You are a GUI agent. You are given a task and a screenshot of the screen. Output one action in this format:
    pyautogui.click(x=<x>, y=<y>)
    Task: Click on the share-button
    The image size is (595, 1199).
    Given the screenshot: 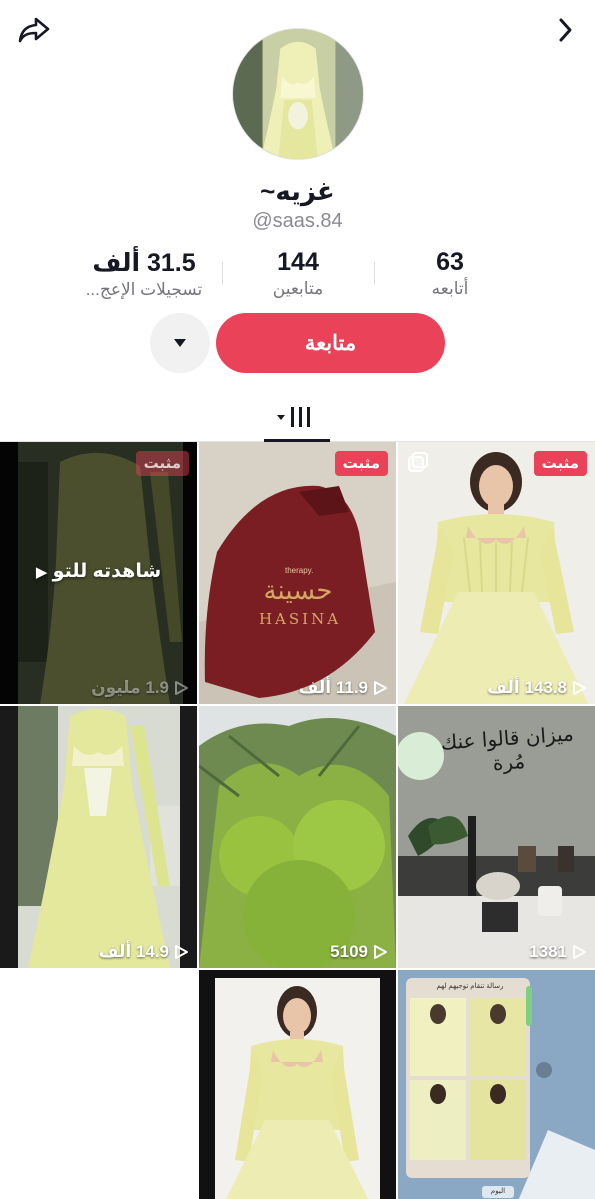 What is the action you would take?
    pyautogui.click(x=34, y=30)
    